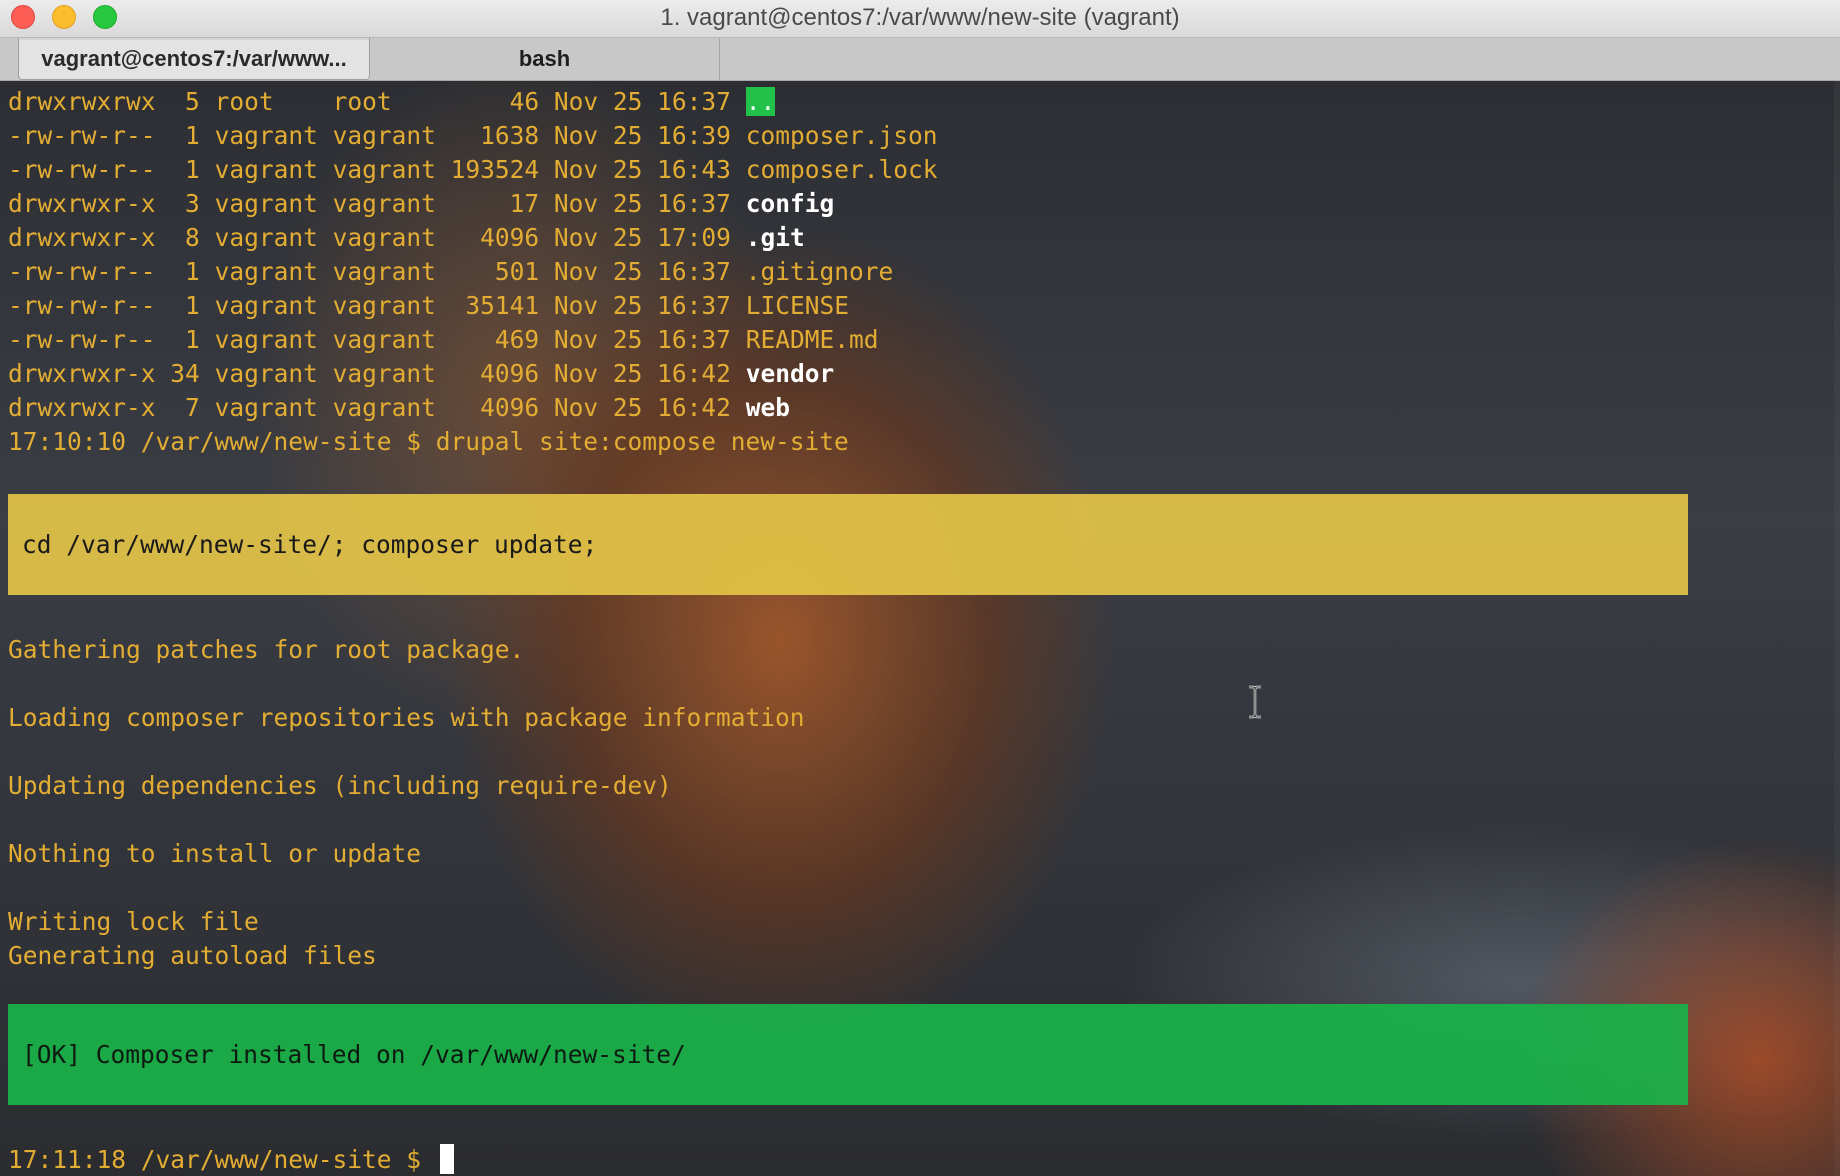 This screenshot has height=1176, width=1840. I want to click on listing-name-file: LICENSE, so click(797, 305).